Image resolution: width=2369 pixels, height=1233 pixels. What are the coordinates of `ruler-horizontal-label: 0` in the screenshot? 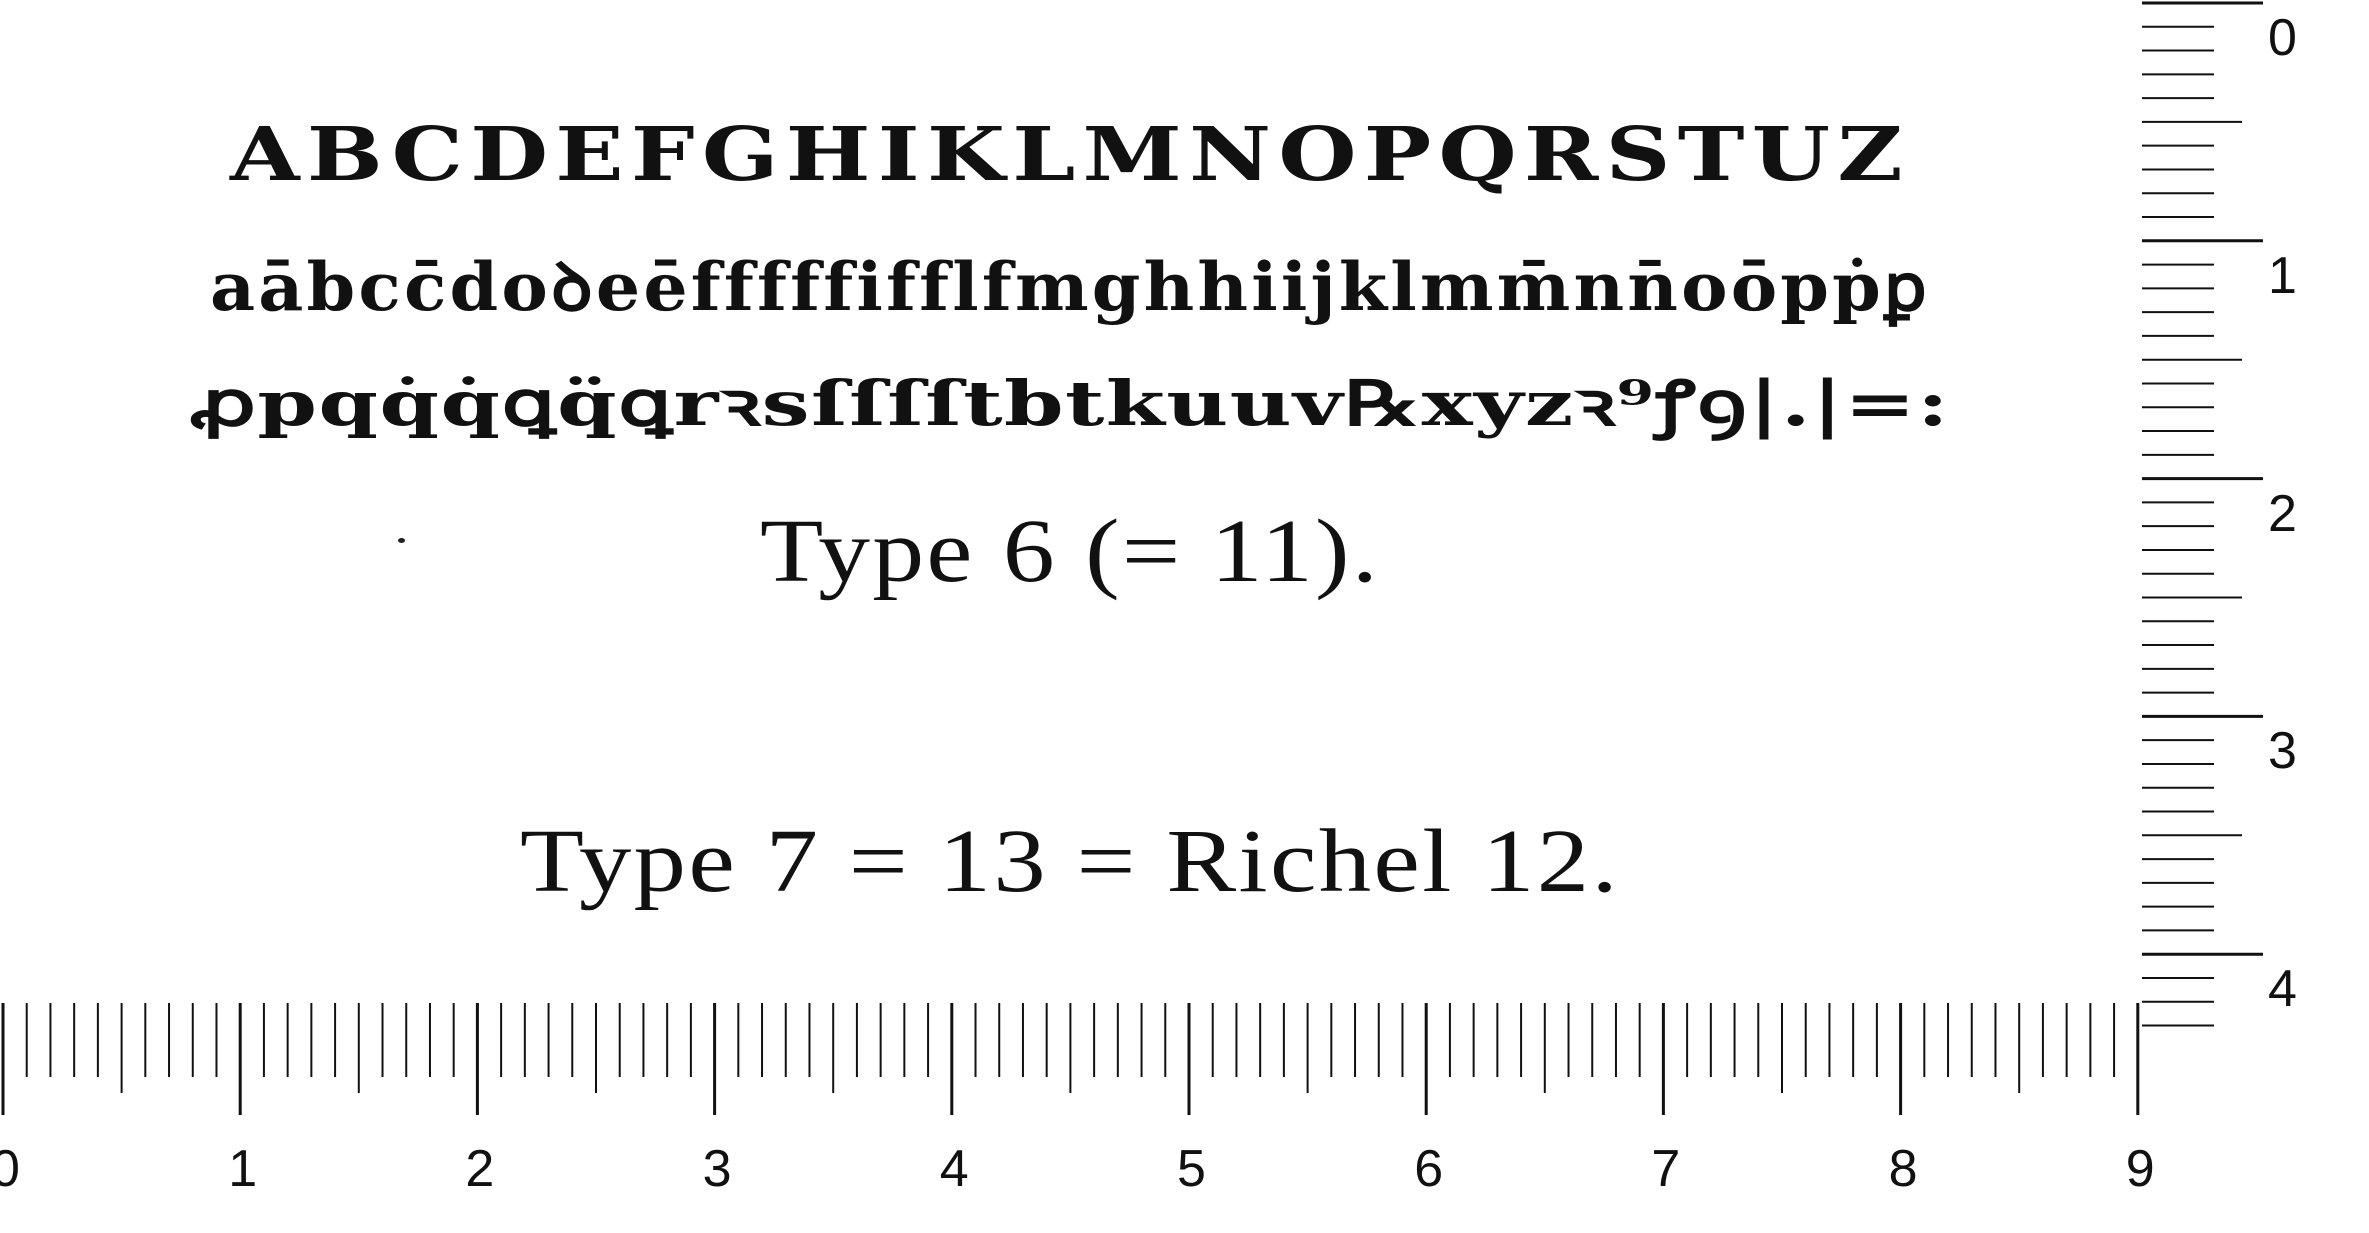 It's located at (10, 1169).